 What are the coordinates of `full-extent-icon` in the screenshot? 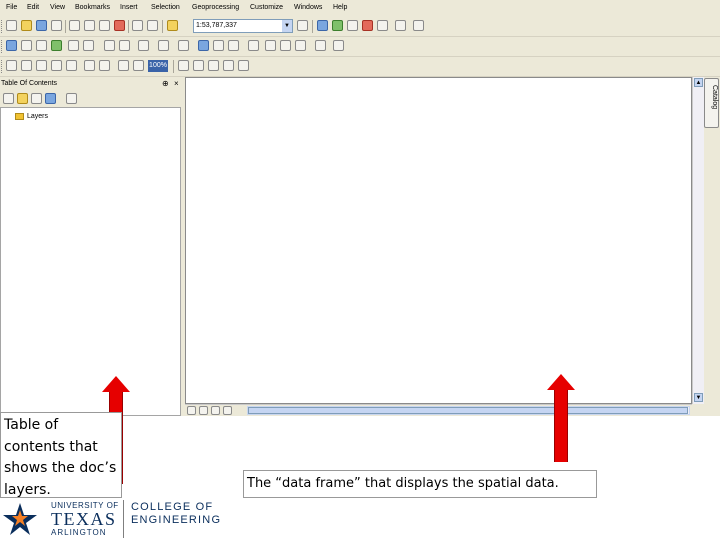 It's located at (56, 45).